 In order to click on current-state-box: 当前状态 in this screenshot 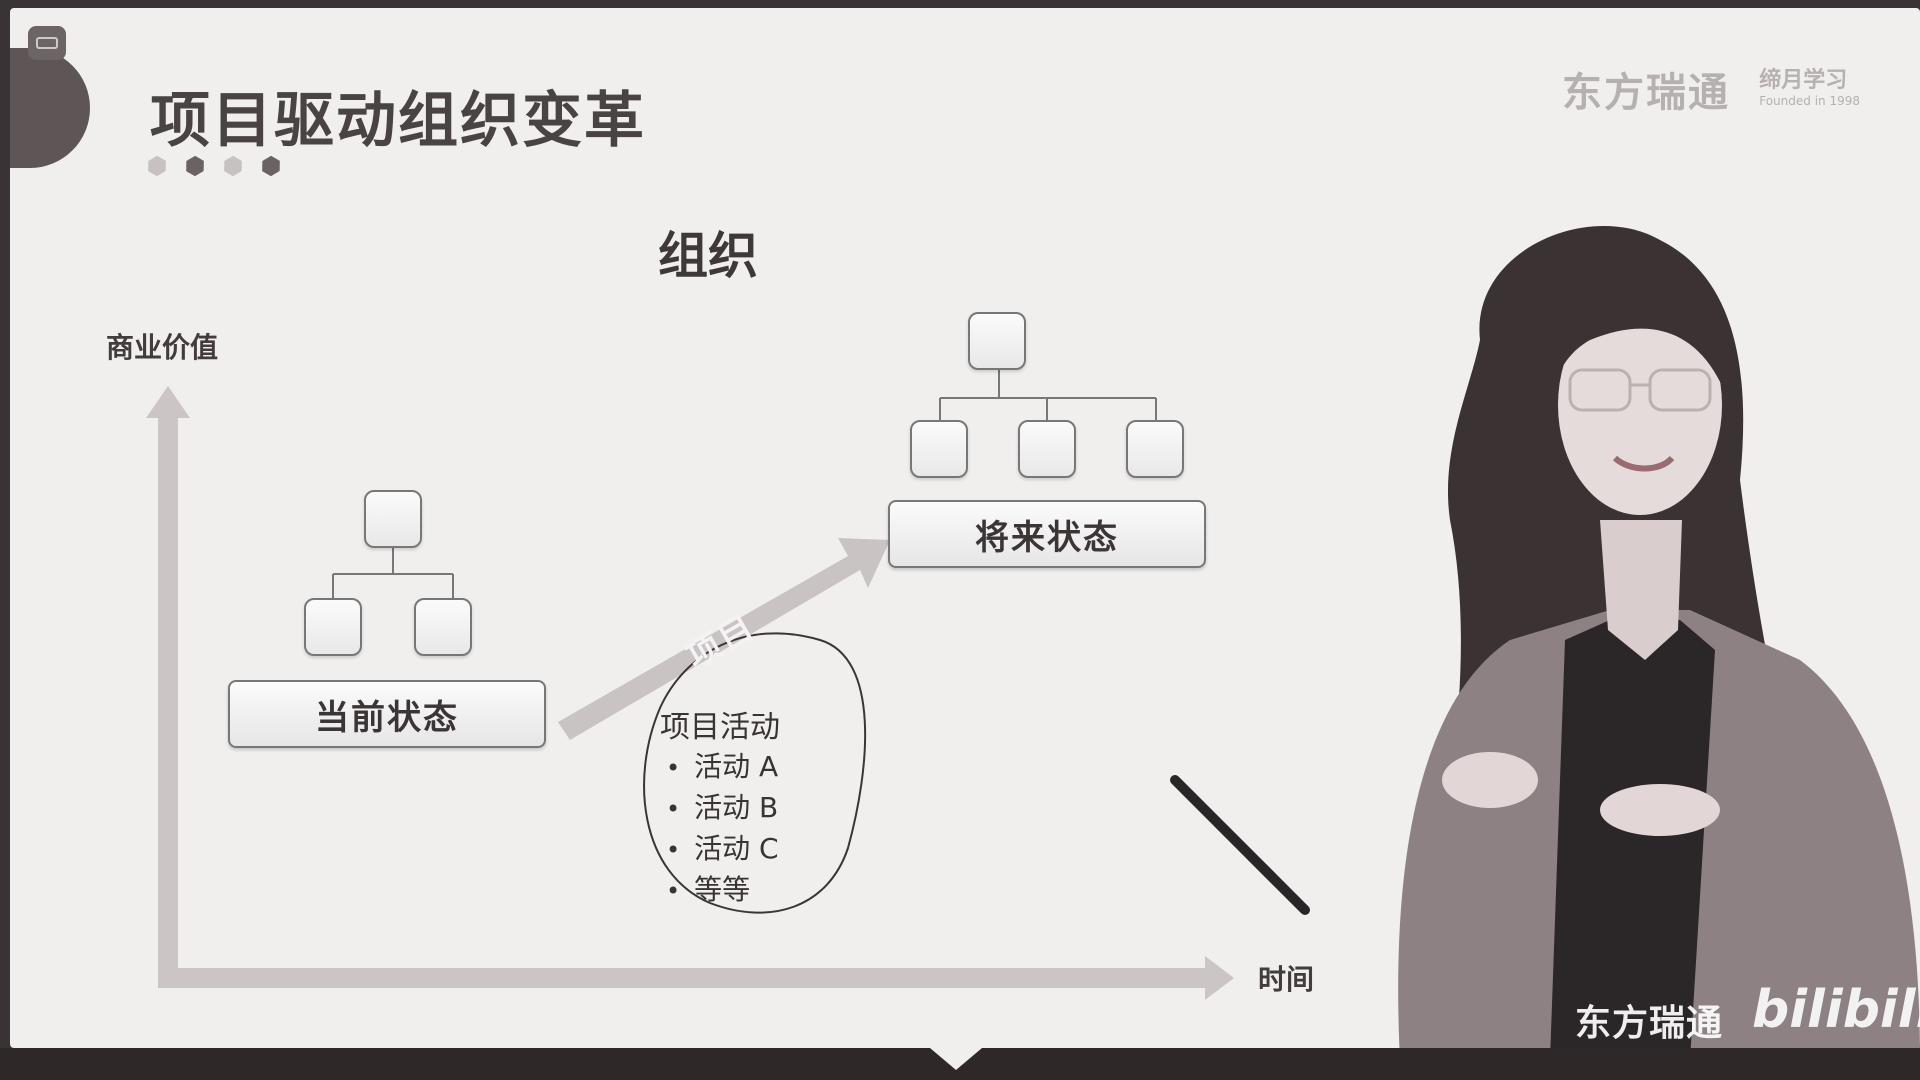, I will do `click(387, 714)`.